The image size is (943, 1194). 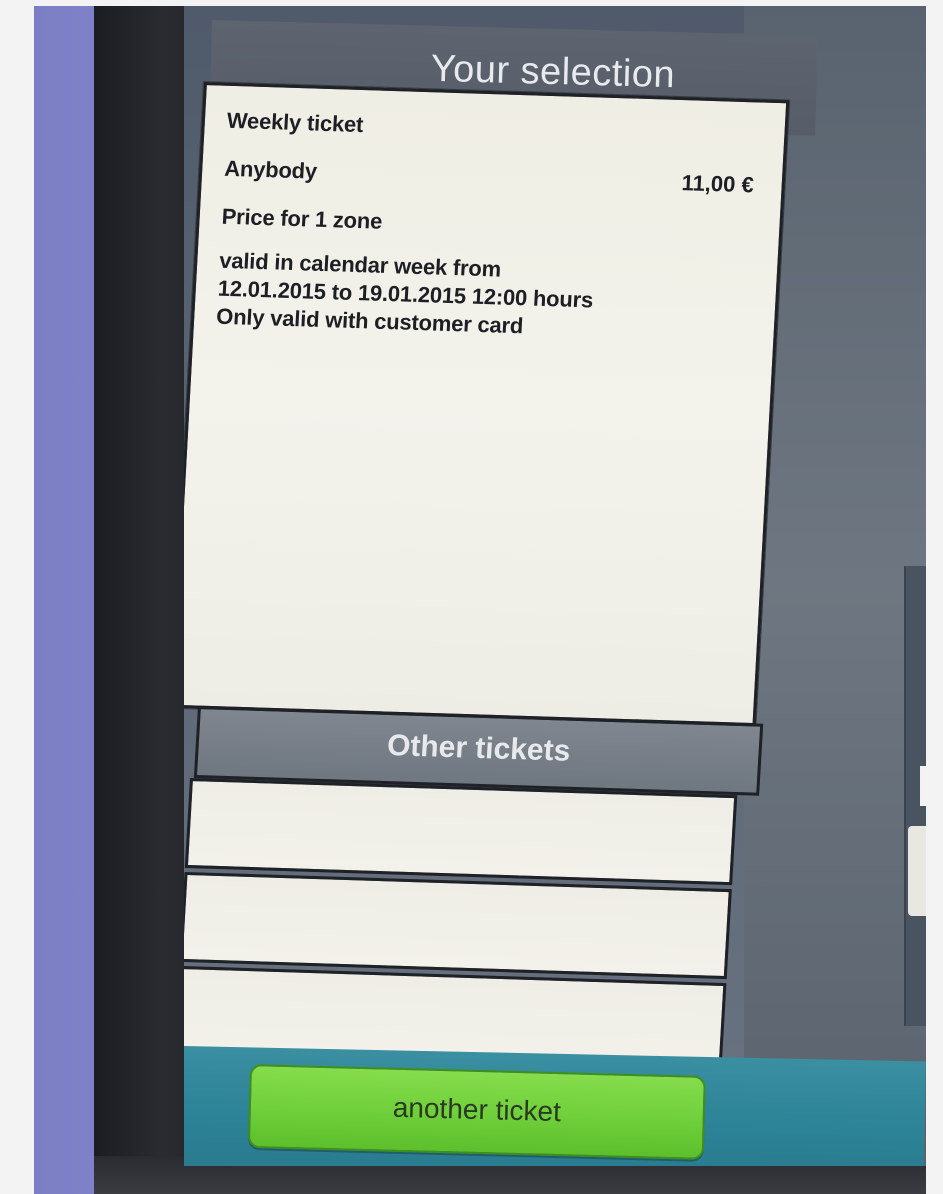 What do you see at coordinates (295, 122) in the screenshot?
I see `ticket-type: Weekly ticket` at bounding box center [295, 122].